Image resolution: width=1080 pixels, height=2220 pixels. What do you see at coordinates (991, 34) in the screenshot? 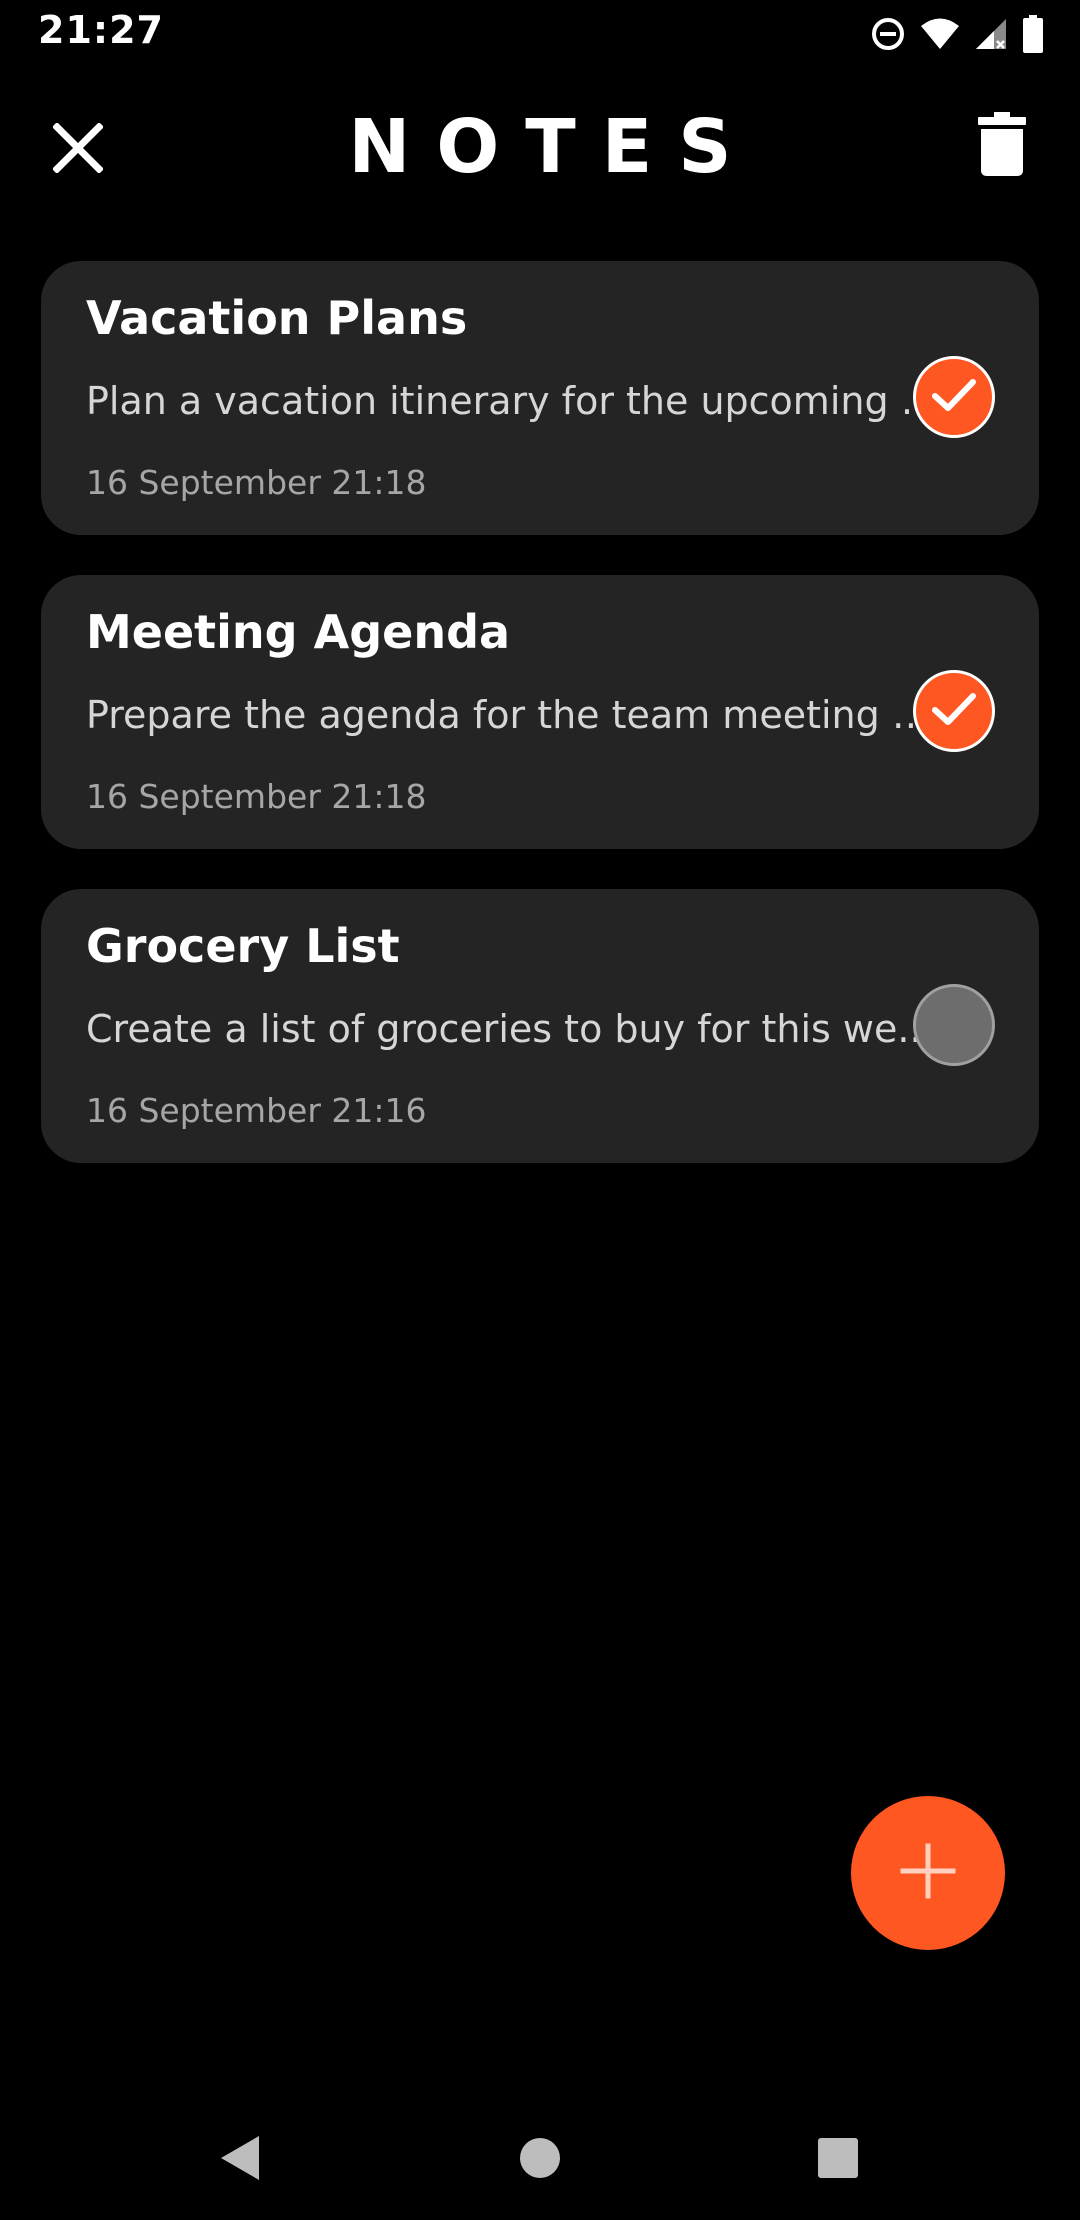
I see `signal-icon` at bounding box center [991, 34].